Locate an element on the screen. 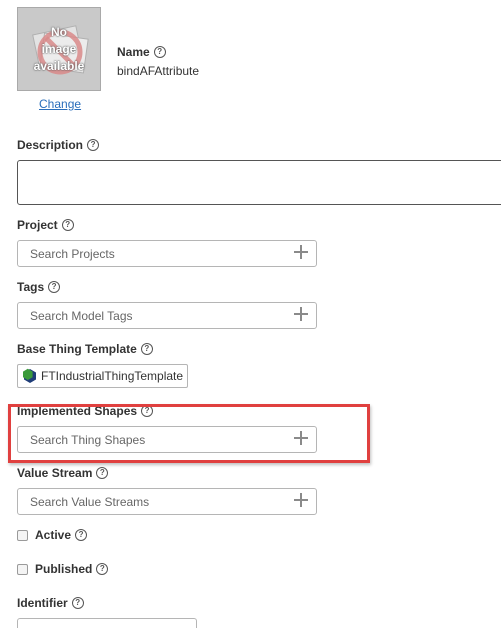 This screenshot has width=501, height=628. thing-thumbnail: No image available is located at coordinates (59, 49).